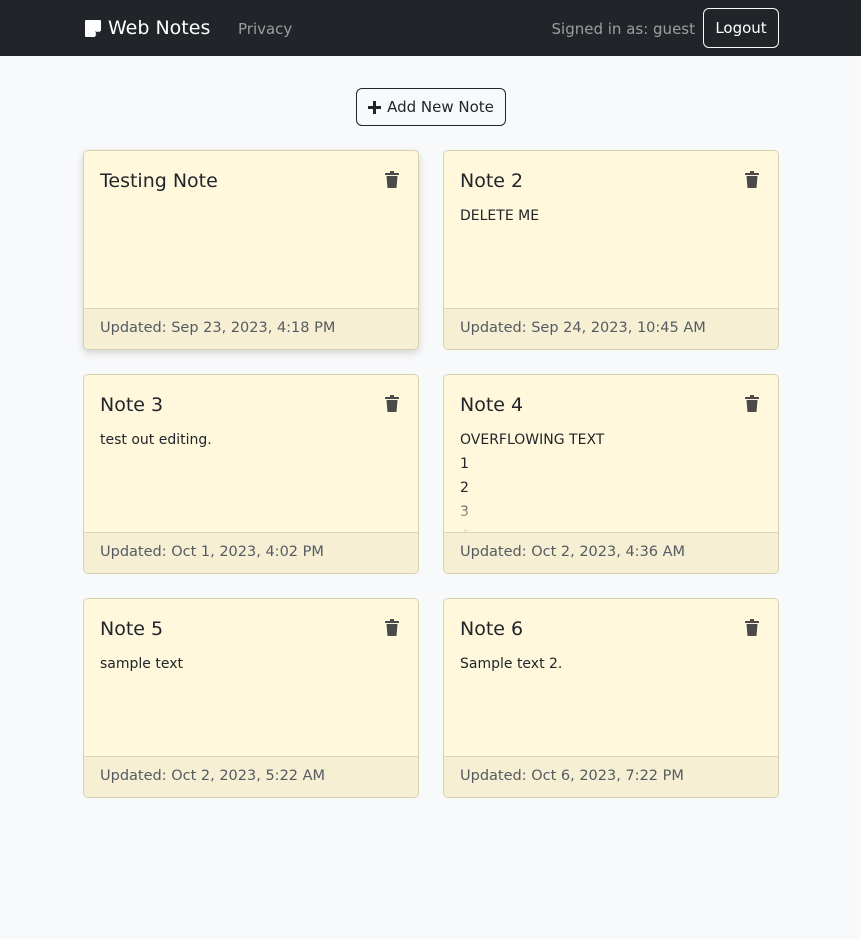 The height and width of the screenshot is (939, 861). Describe the element at coordinates (492, 629) in the screenshot. I see `note-title: Note 6` at that location.